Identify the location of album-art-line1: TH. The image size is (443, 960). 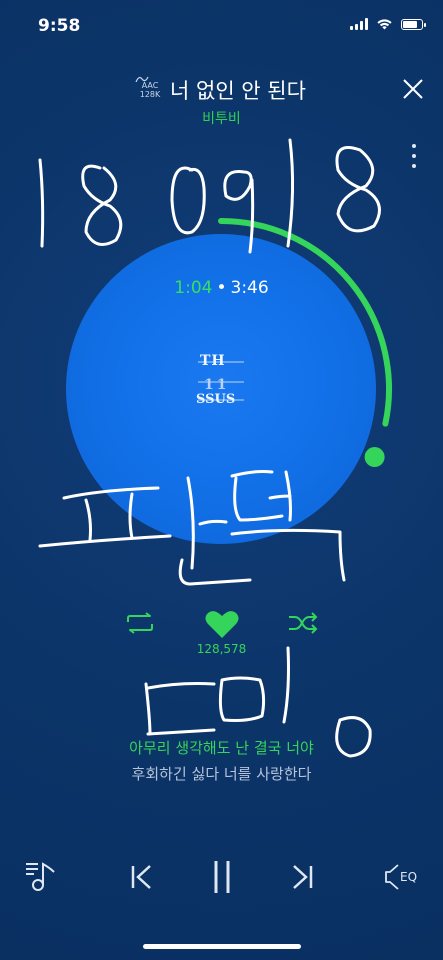
(213, 361).